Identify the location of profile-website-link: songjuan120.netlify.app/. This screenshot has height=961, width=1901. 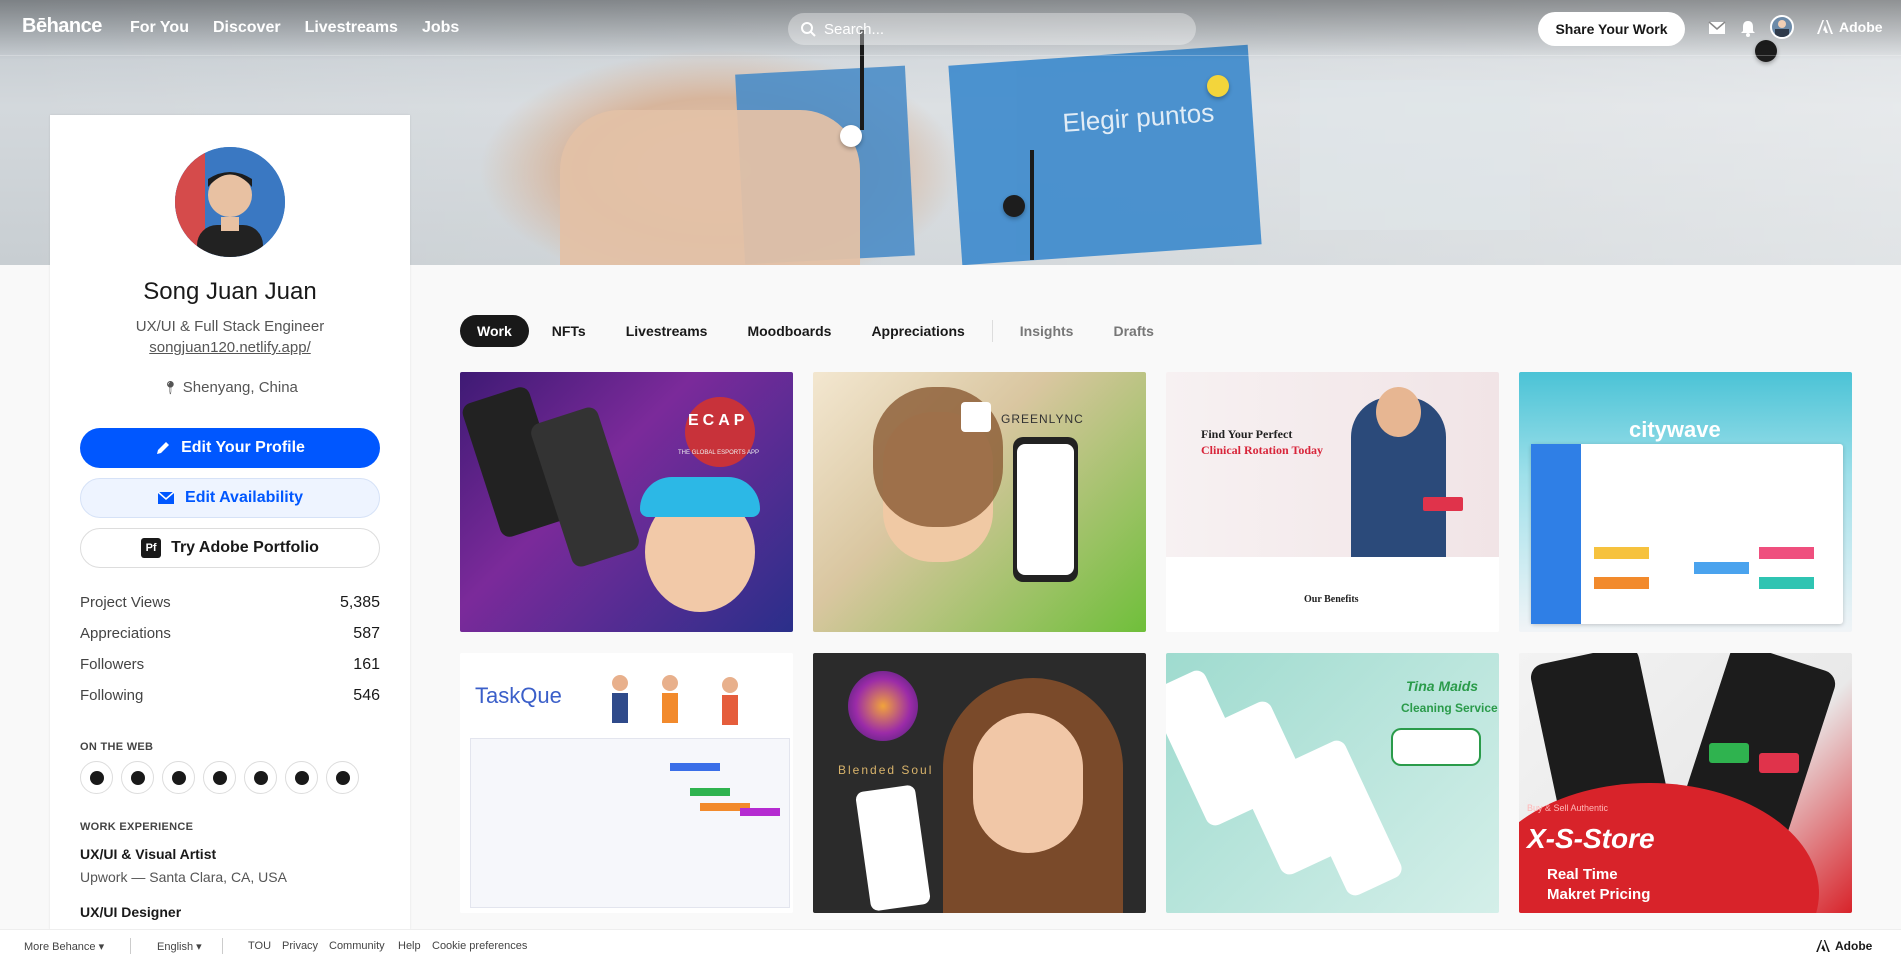
(230, 347).